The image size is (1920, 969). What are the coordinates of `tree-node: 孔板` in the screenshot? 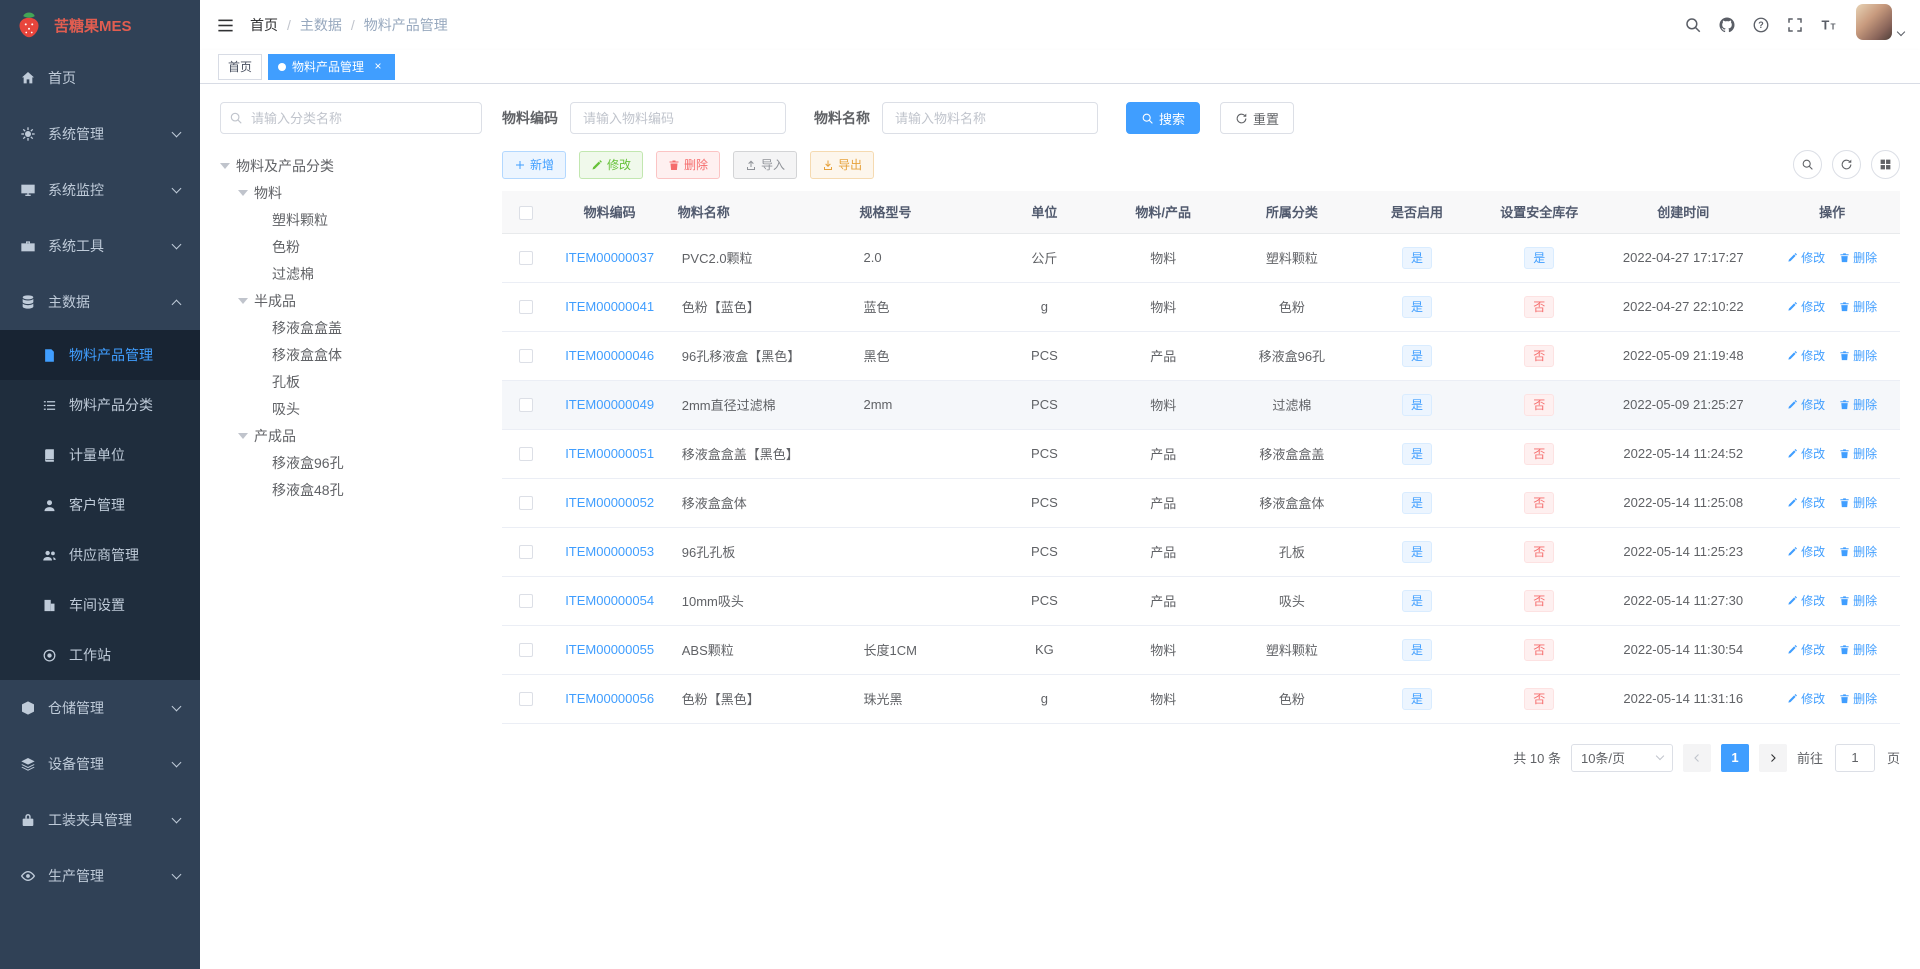 It's located at (351, 381).